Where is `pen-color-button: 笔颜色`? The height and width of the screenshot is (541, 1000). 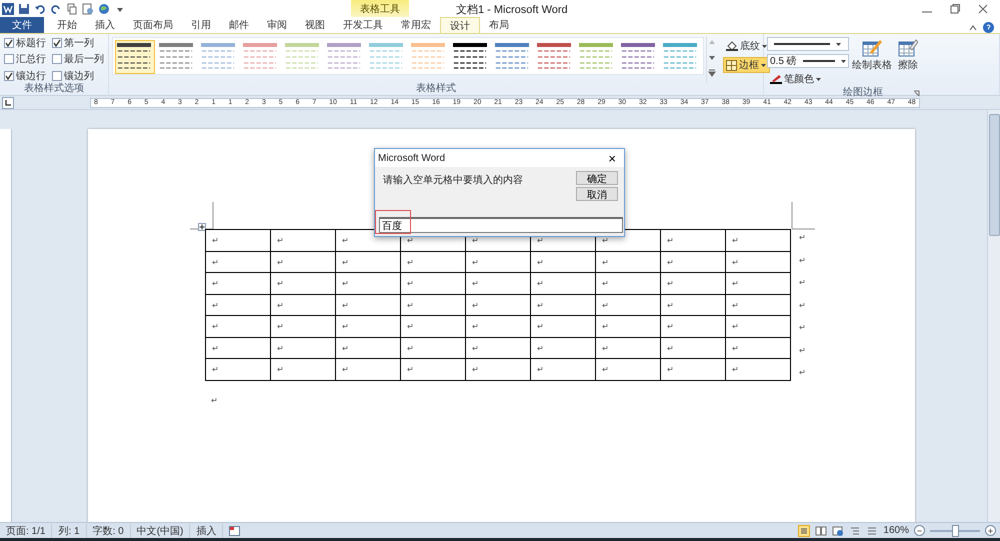 pen-color-button: 笔颜色 is located at coordinates (808, 79).